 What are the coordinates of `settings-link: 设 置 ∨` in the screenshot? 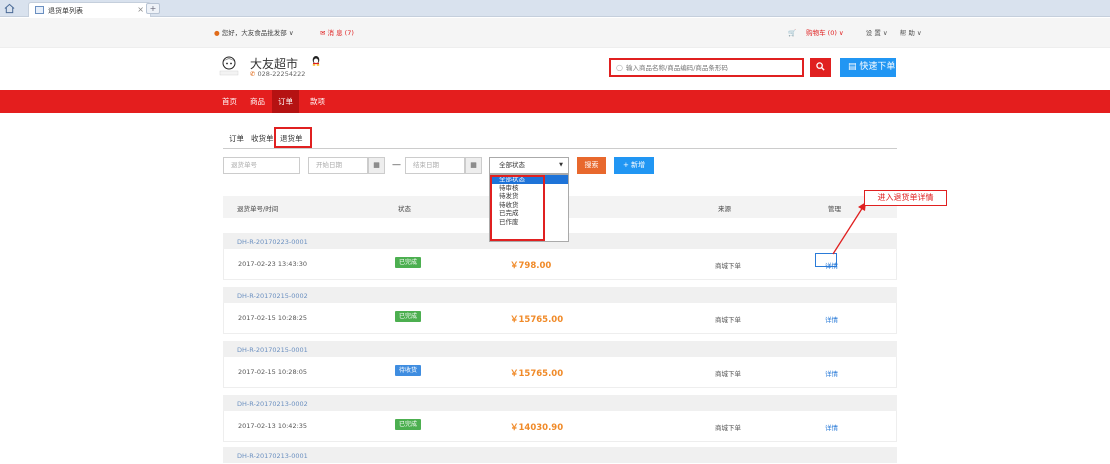 It's located at (877, 33).